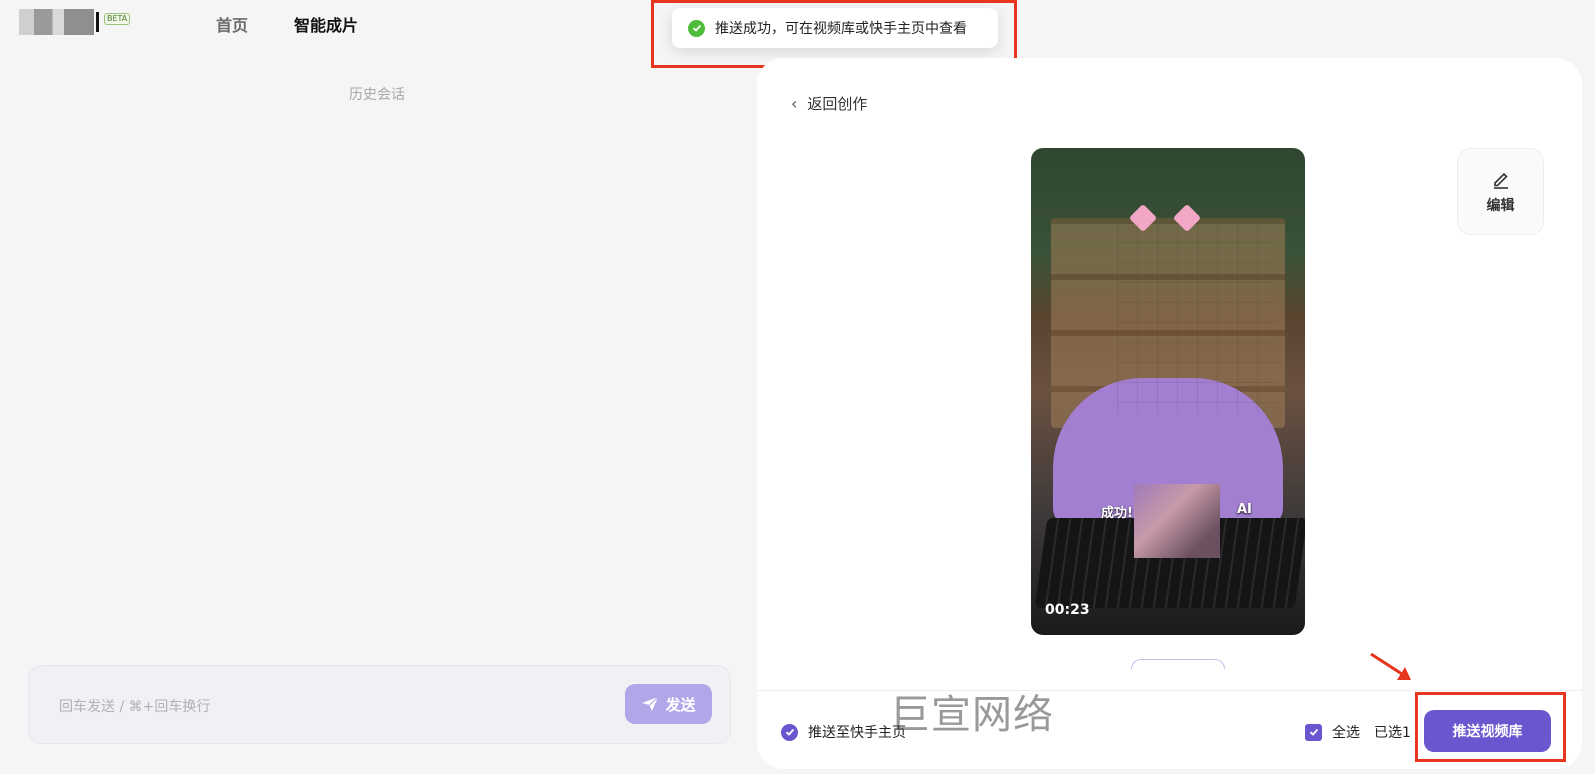  What do you see at coordinates (326, 24) in the screenshot?
I see `nav-smart-video: 智能成片` at bounding box center [326, 24].